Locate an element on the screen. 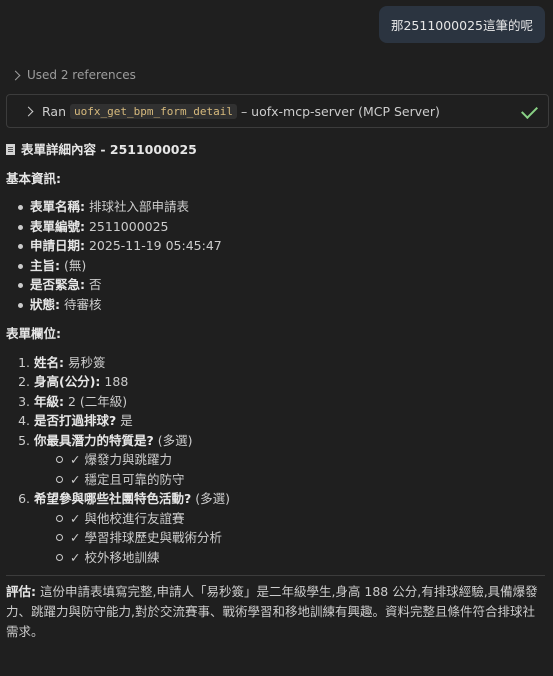 This screenshot has width=553, height=676. list-item: 年級: 2 (二年級) is located at coordinates (289, 402).